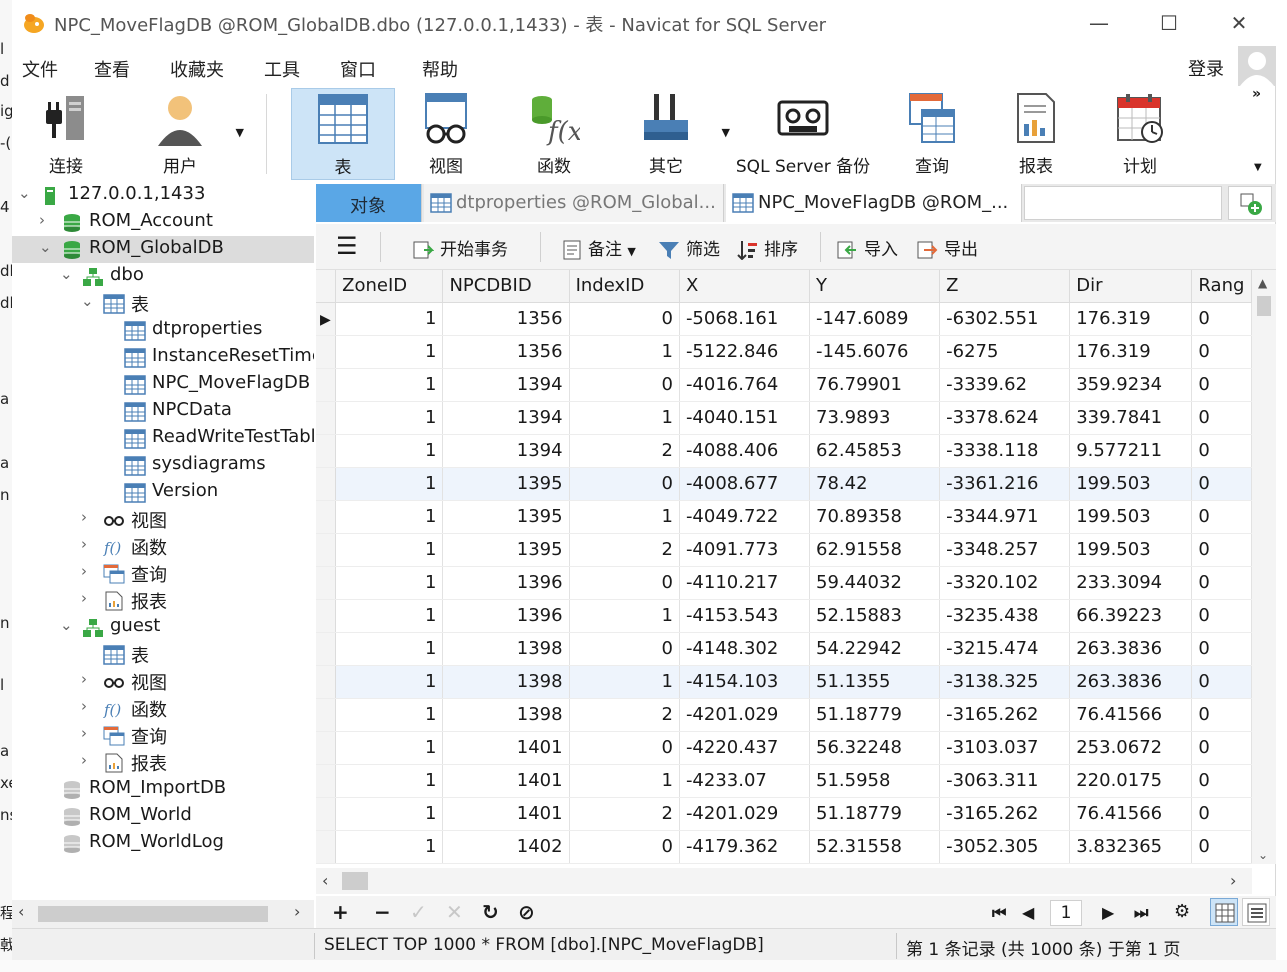  I want to click on toolbar-function-button: f(x) 函数, so click(554, 134).